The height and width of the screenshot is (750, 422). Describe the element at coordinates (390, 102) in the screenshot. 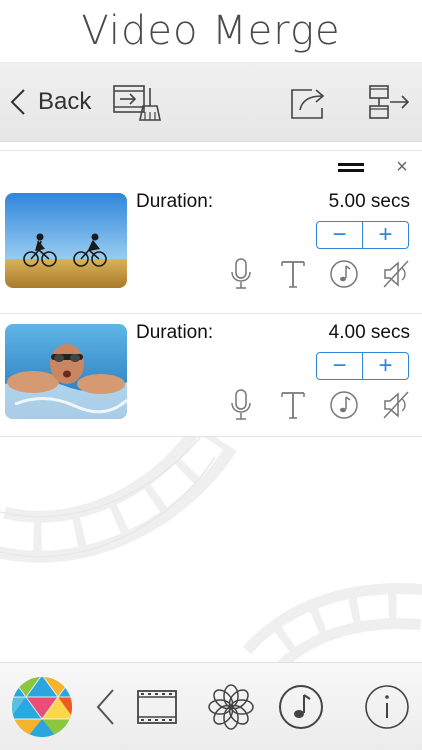

I see `export-merge-icon` at that location.